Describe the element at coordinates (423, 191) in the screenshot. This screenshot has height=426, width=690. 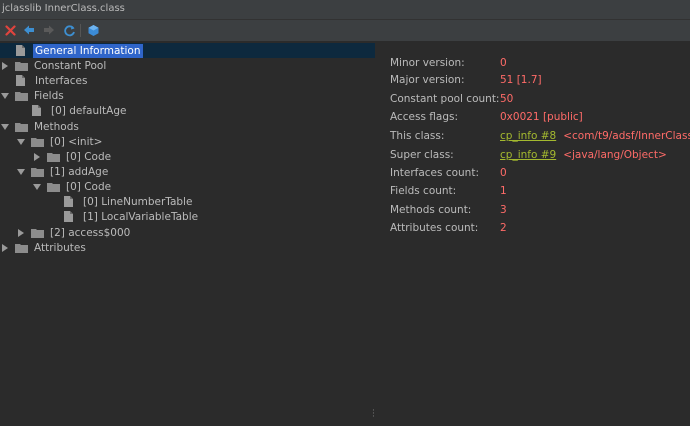
I see `detail-key: Fields count:` at that location.